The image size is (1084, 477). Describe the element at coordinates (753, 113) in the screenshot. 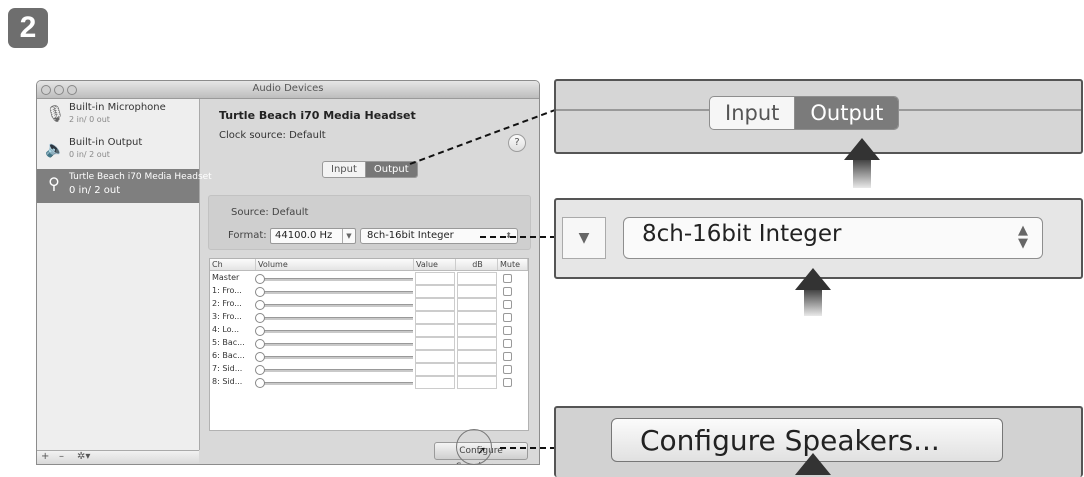

I see `zoomed-tab-input: Input` at that location.